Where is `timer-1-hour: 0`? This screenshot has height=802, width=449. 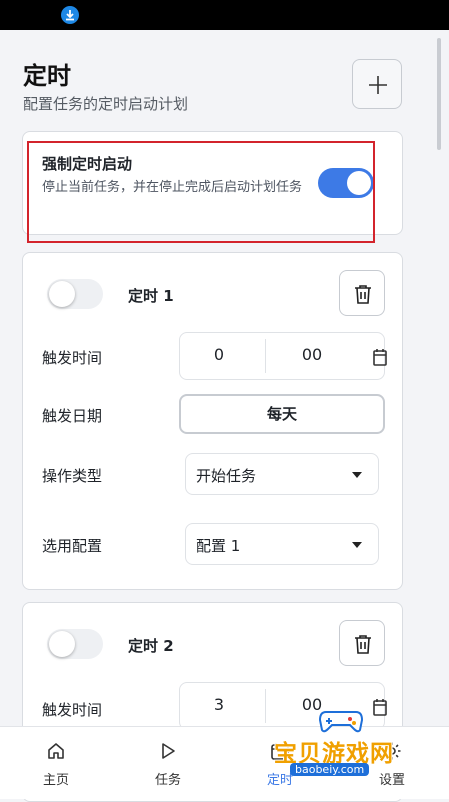 timer-1-hour: 0 is located at coordinates (219, 354).